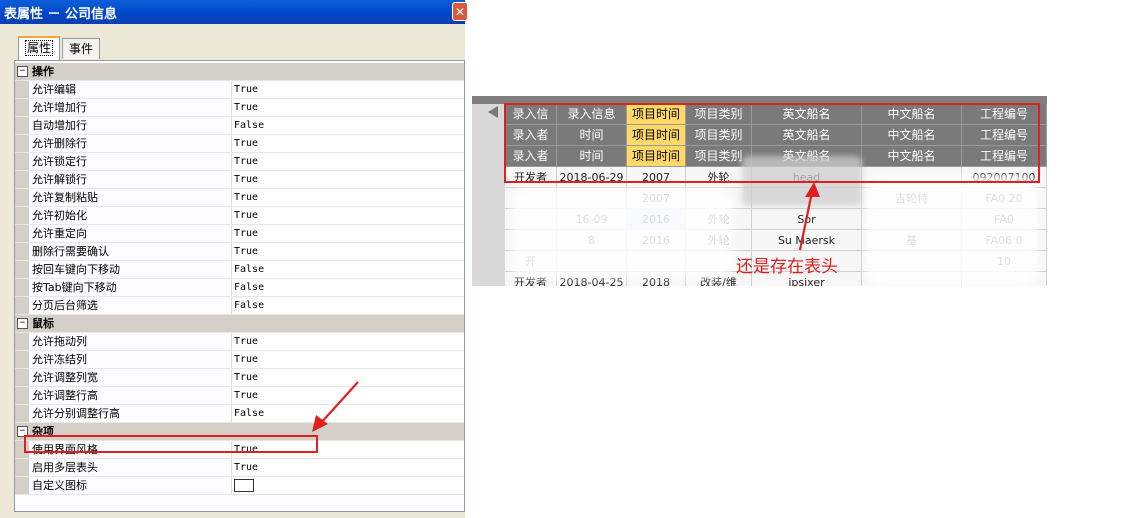 The width and height of the screenshot is (1123, 518). What do you see at coordinates (244, 485) in the screenshot?
I see `icon-swatch` at bounding box center [244, 485].